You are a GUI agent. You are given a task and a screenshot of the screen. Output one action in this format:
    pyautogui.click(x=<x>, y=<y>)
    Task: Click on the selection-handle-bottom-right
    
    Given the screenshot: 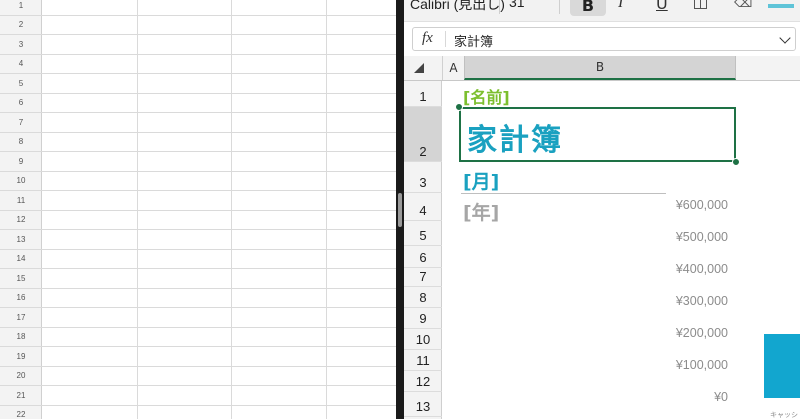 What is the action you would take?
    pyautogui.click(x=736, y=162)
    